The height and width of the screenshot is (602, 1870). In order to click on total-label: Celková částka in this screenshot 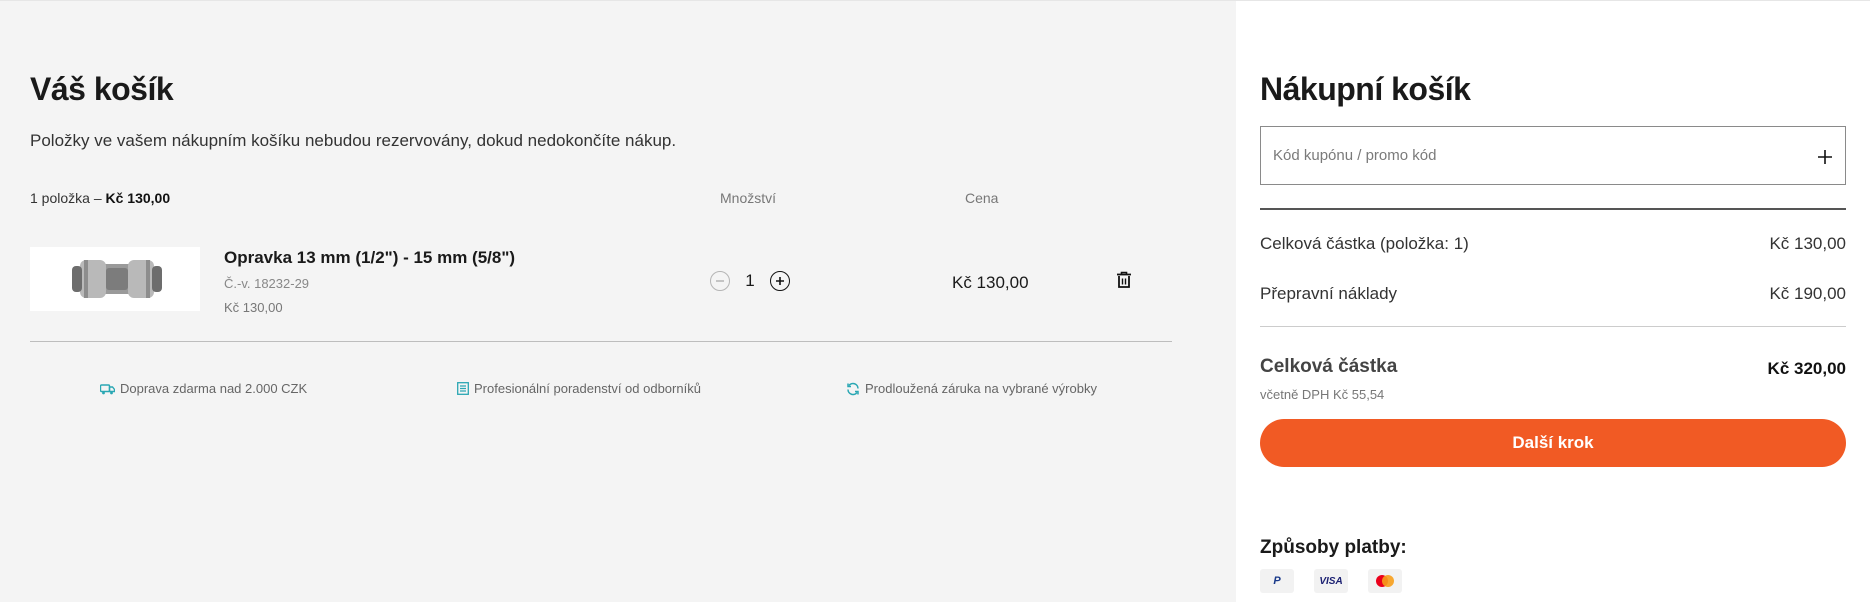, I will do `click(1329, 366)`.